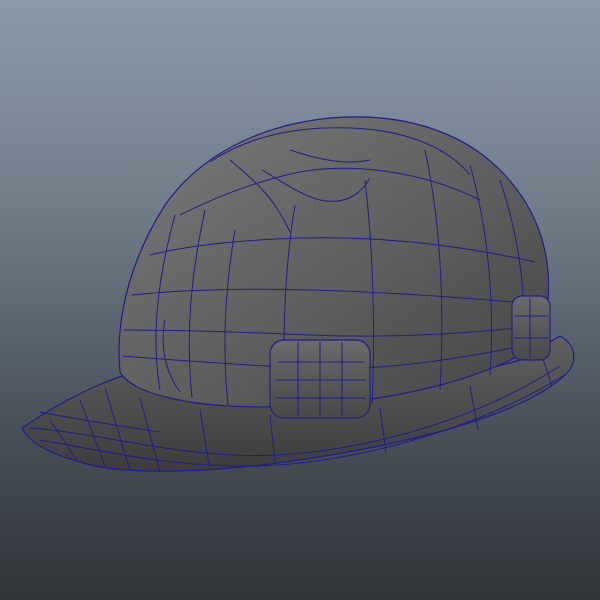 Image resolution: width=600 pixels, height=600 pixels. Describe the element at coordinates (531, 328) in the screenshot. I see `side-slot-bracket` at that location.